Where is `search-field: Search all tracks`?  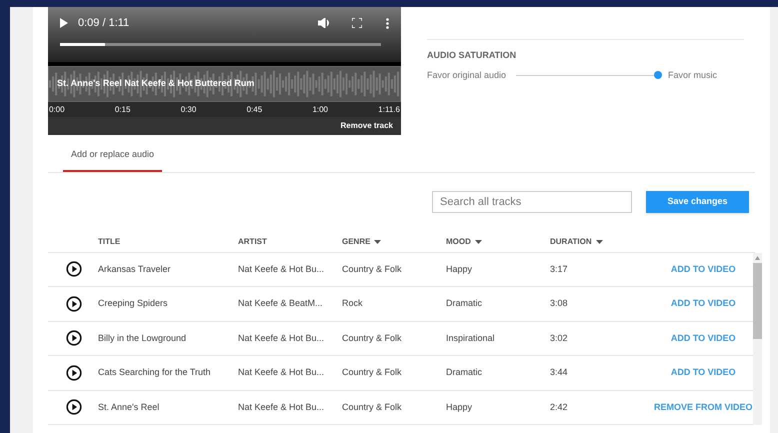
search-field: Search all tracks is located at coordinates (532, 201).